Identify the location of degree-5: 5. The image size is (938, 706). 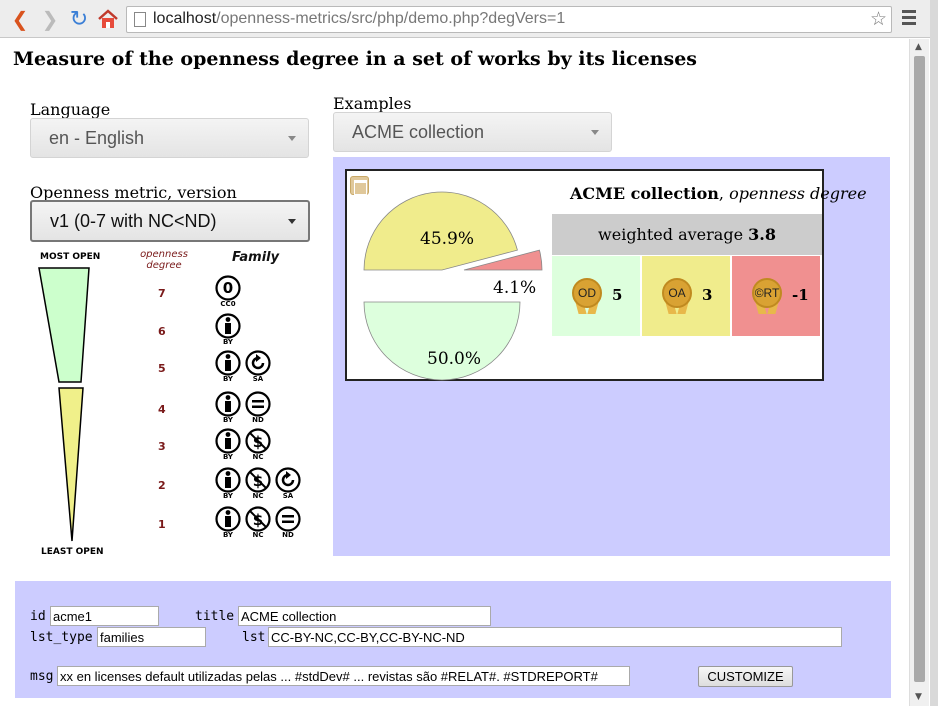
(162, 368).